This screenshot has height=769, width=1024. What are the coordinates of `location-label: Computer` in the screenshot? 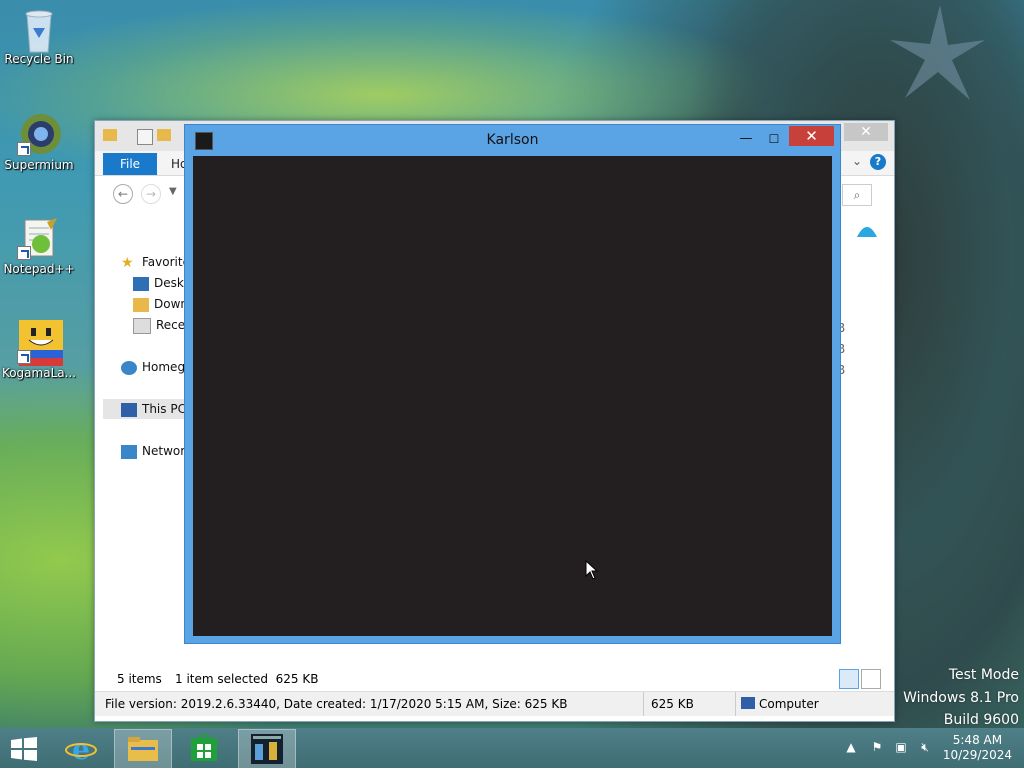 It's located at (789, 704).